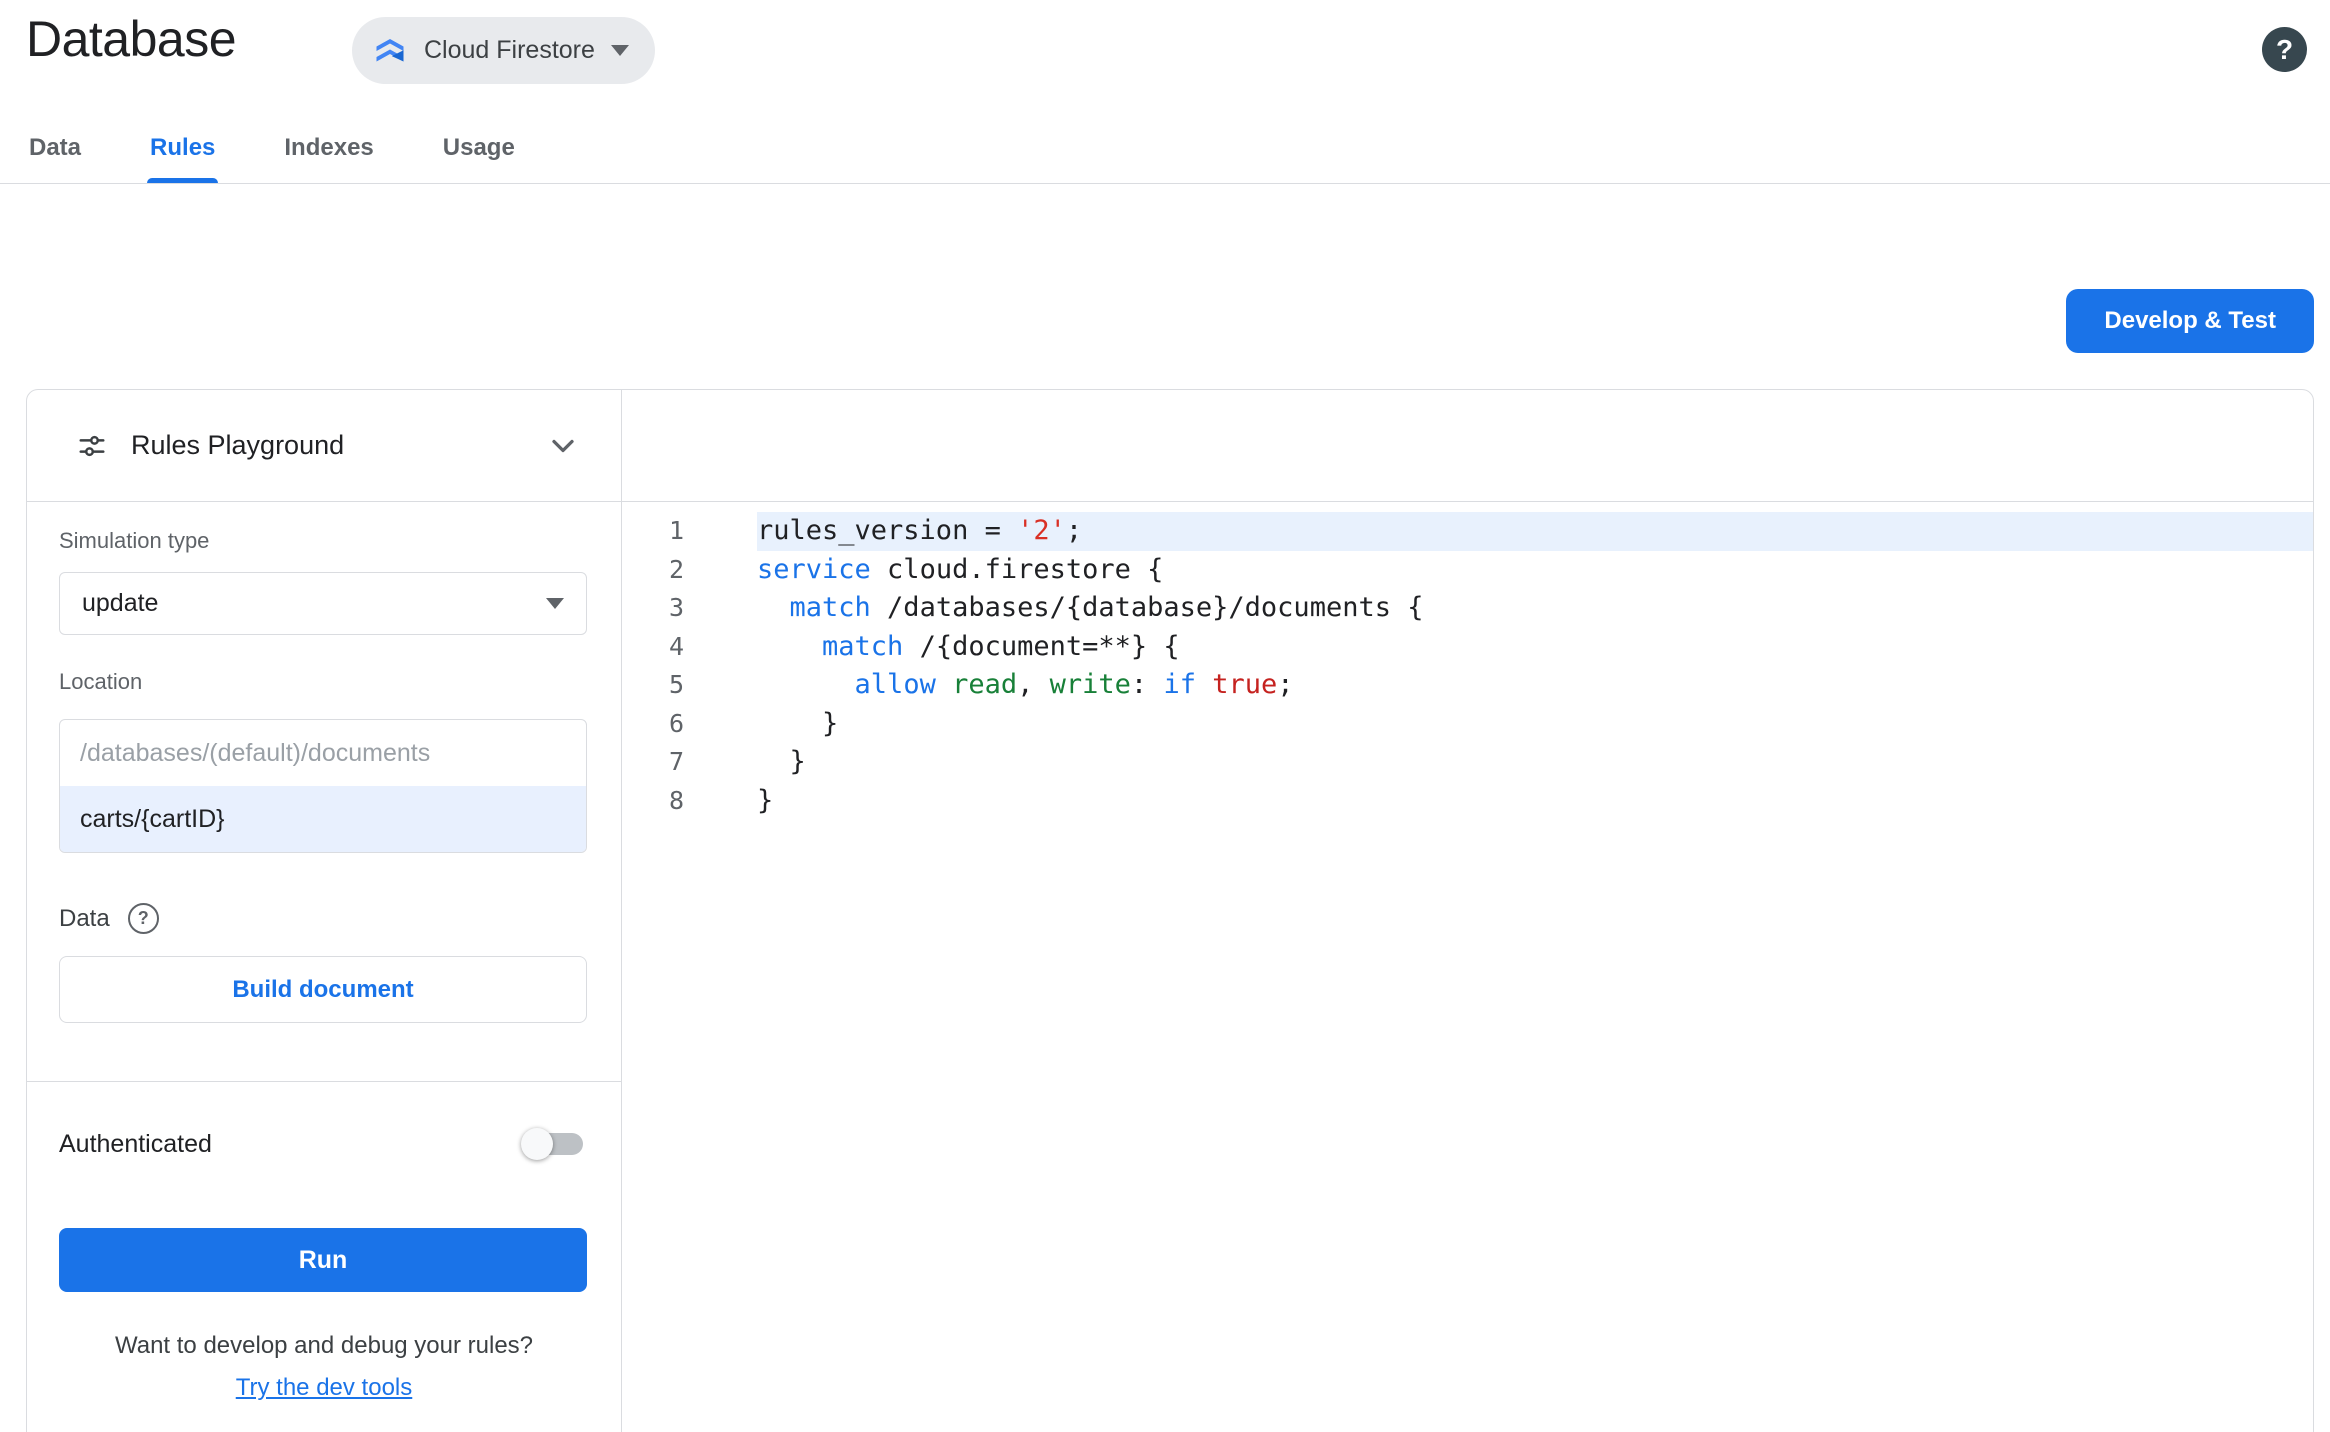  What do you see at coordinates (1001, 646) in the screenshot?
I see `code-text: match /{document=**} {` at bounding box center [1001, 646].